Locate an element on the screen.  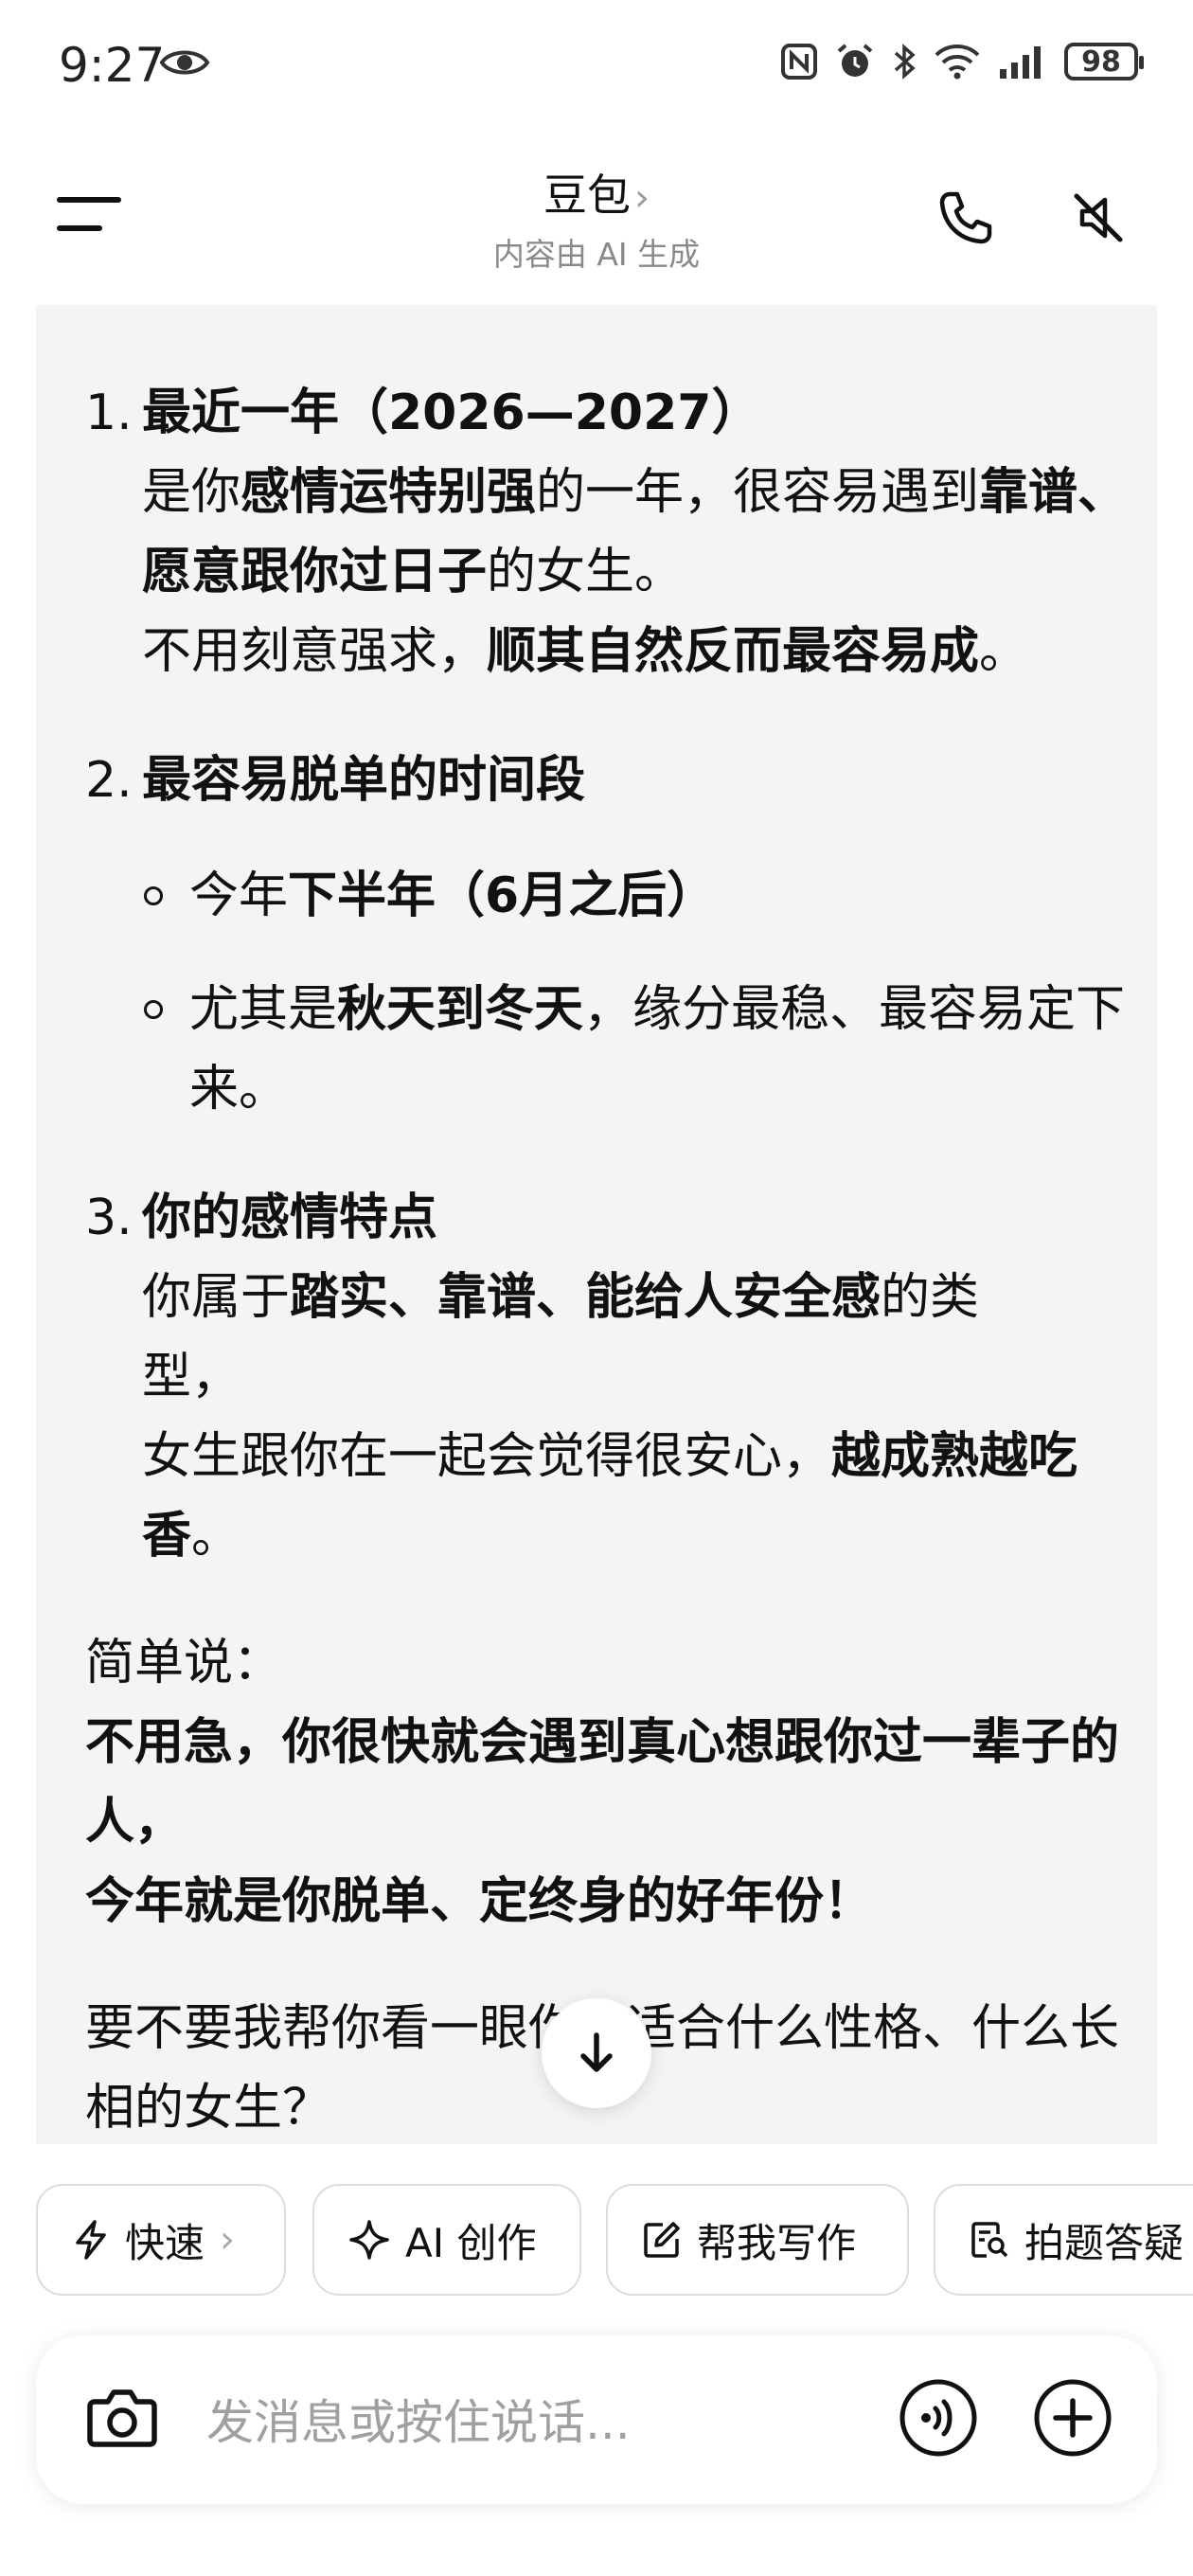
status-bar: 9:27 98 is located at coordinates (596, 71).